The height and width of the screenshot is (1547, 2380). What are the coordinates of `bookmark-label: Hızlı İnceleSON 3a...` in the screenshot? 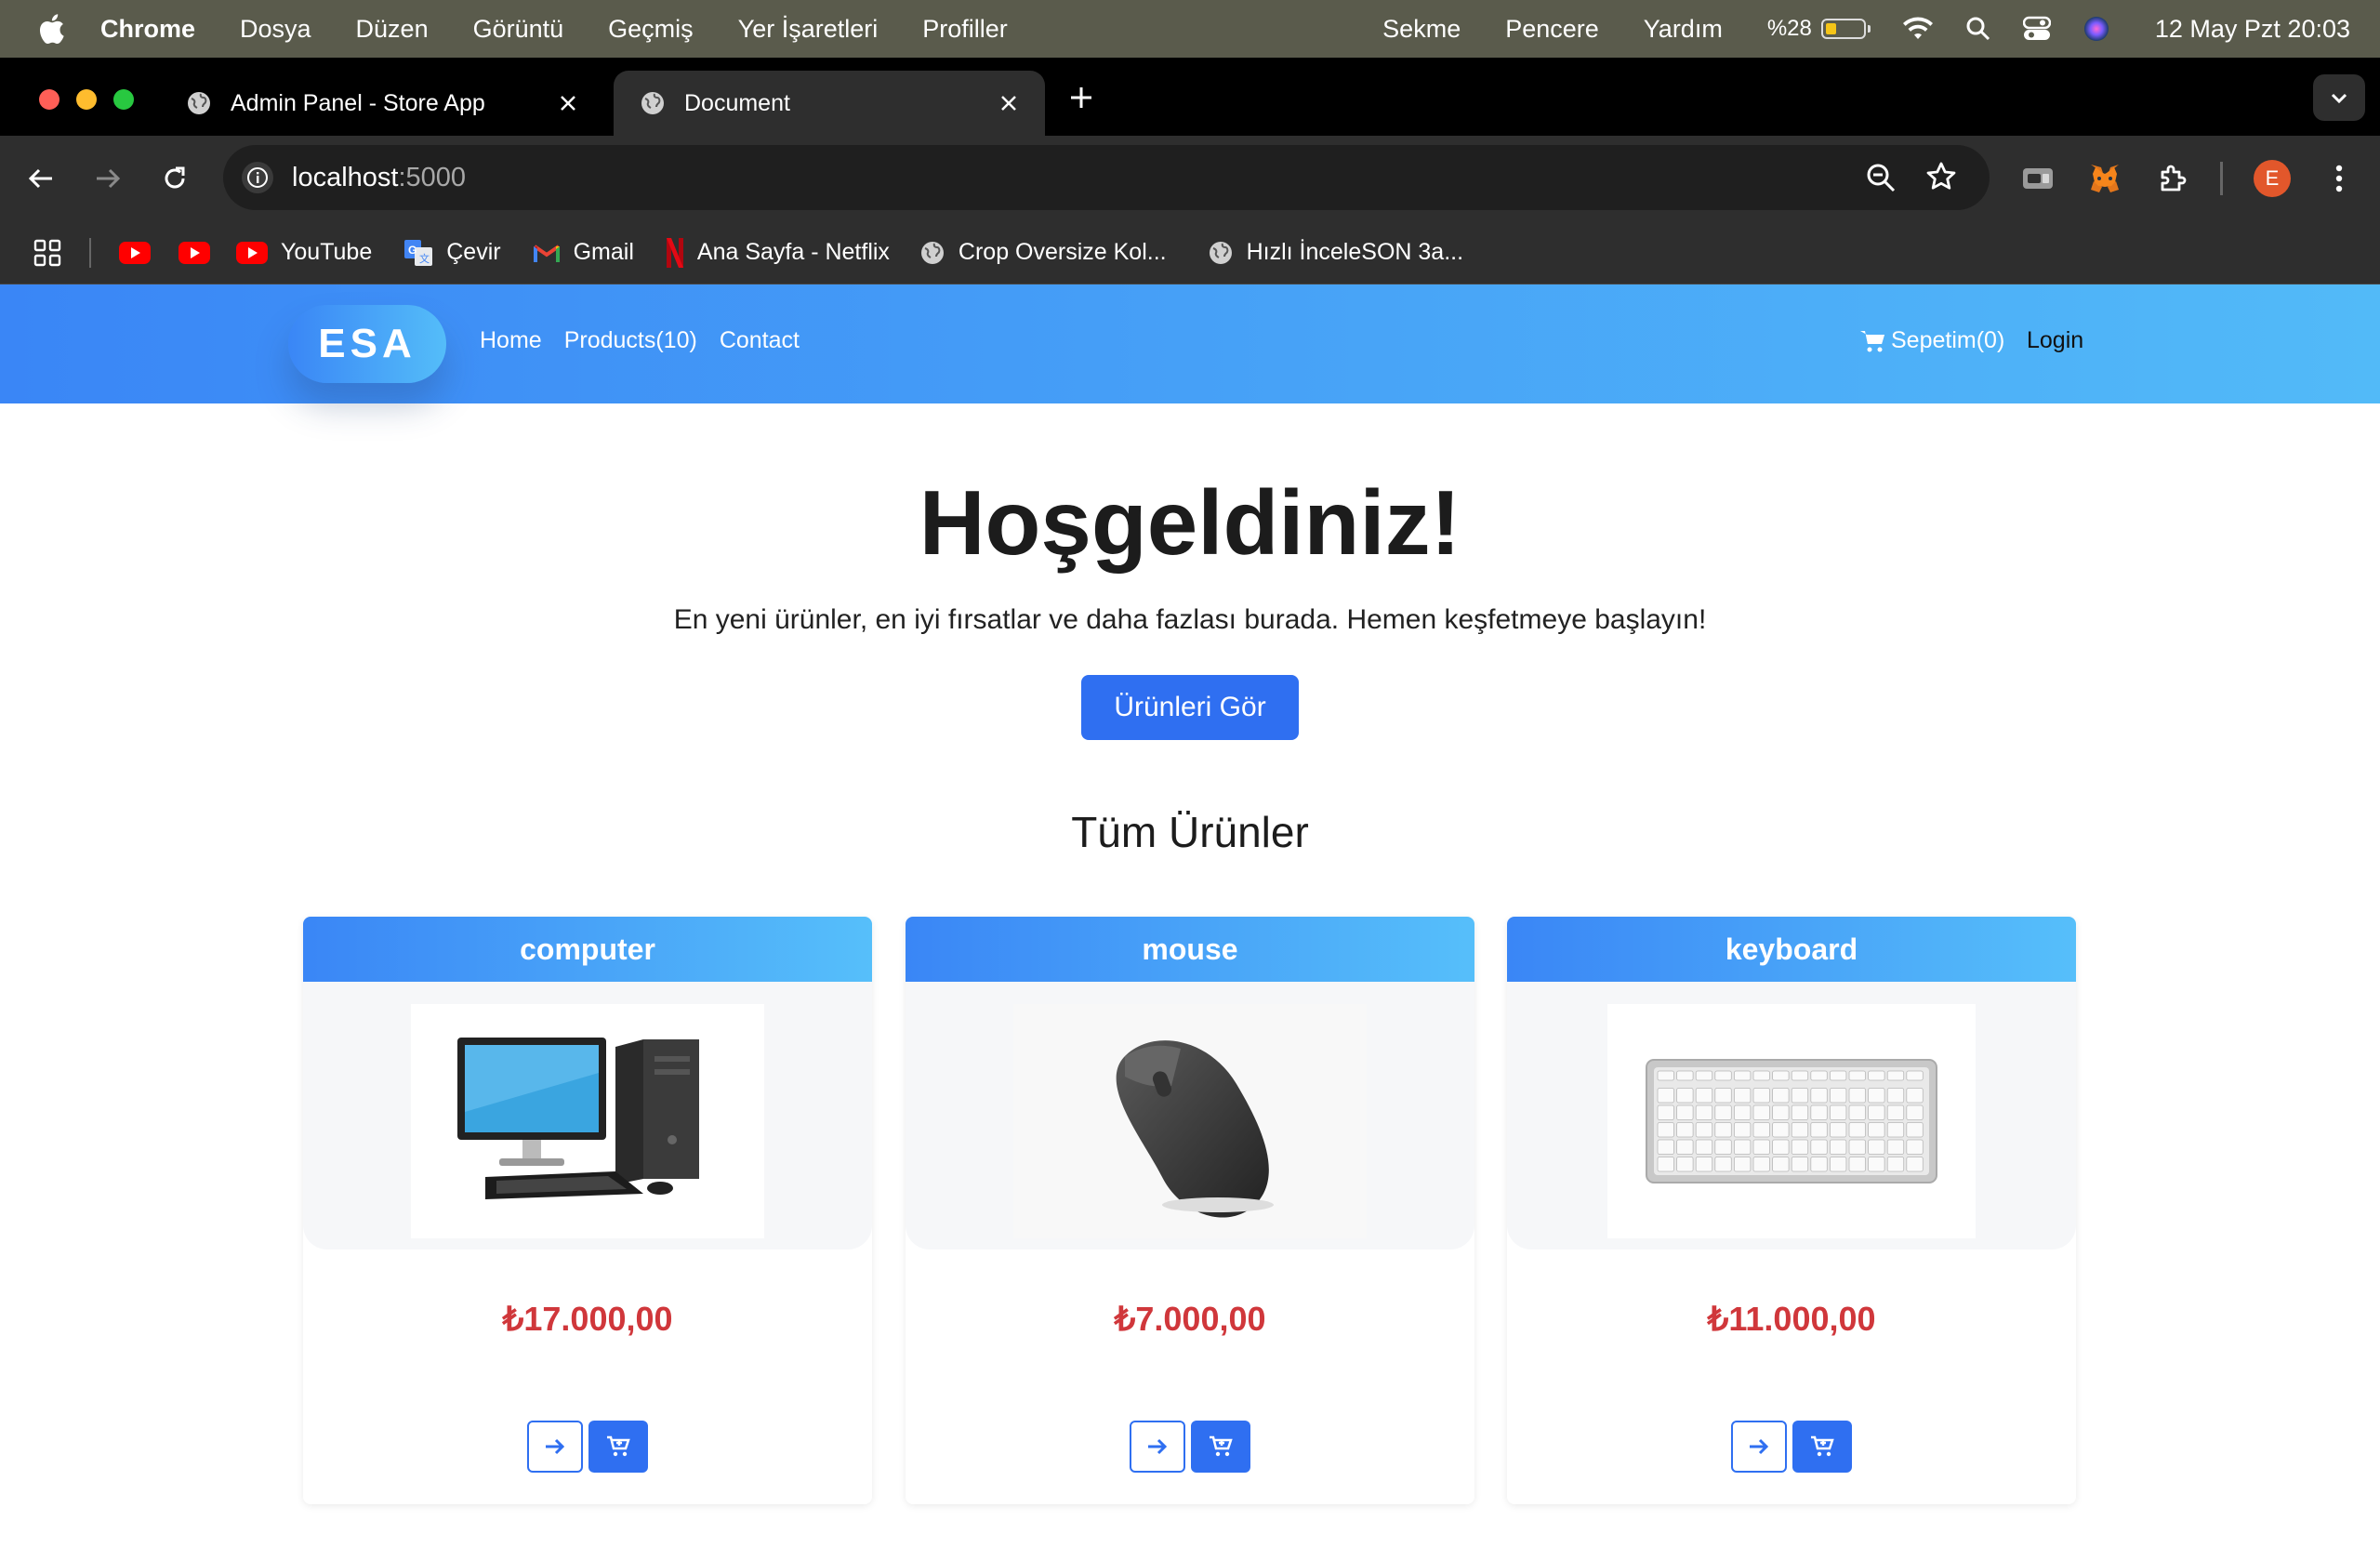 It's located at (1355, 252).